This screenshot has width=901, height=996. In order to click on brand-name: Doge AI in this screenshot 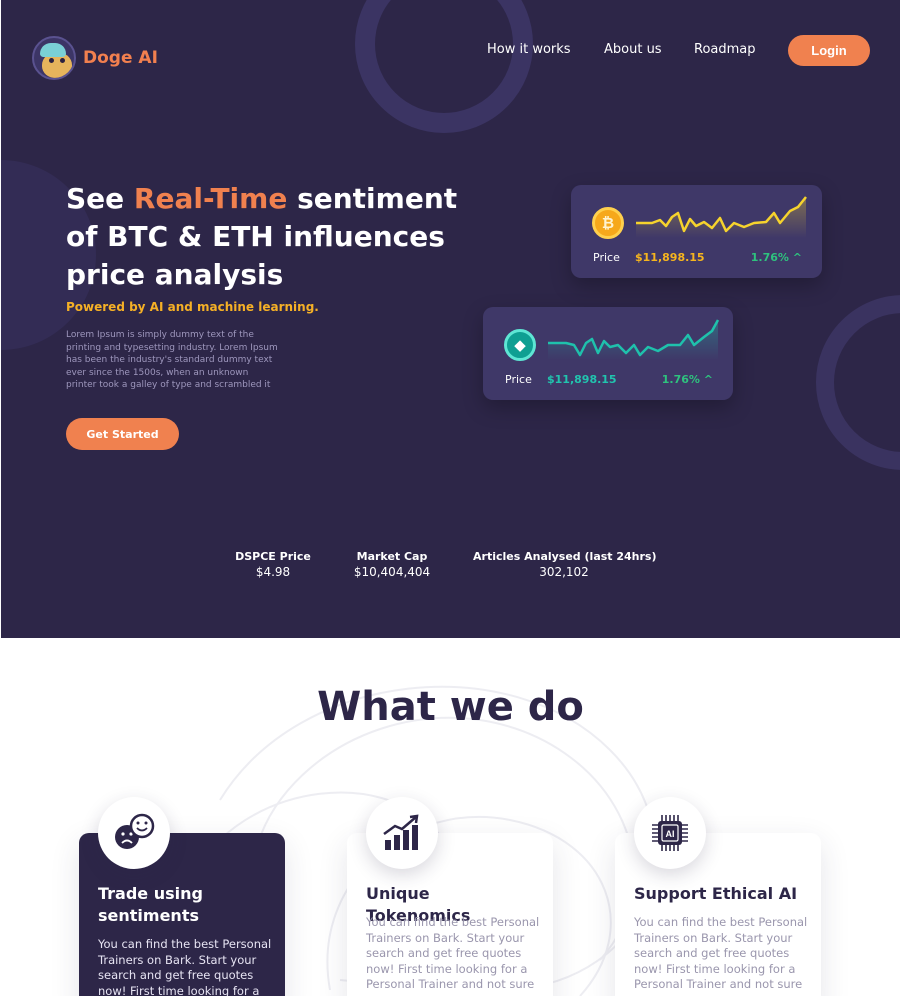, I will do `click(120, 58)`.